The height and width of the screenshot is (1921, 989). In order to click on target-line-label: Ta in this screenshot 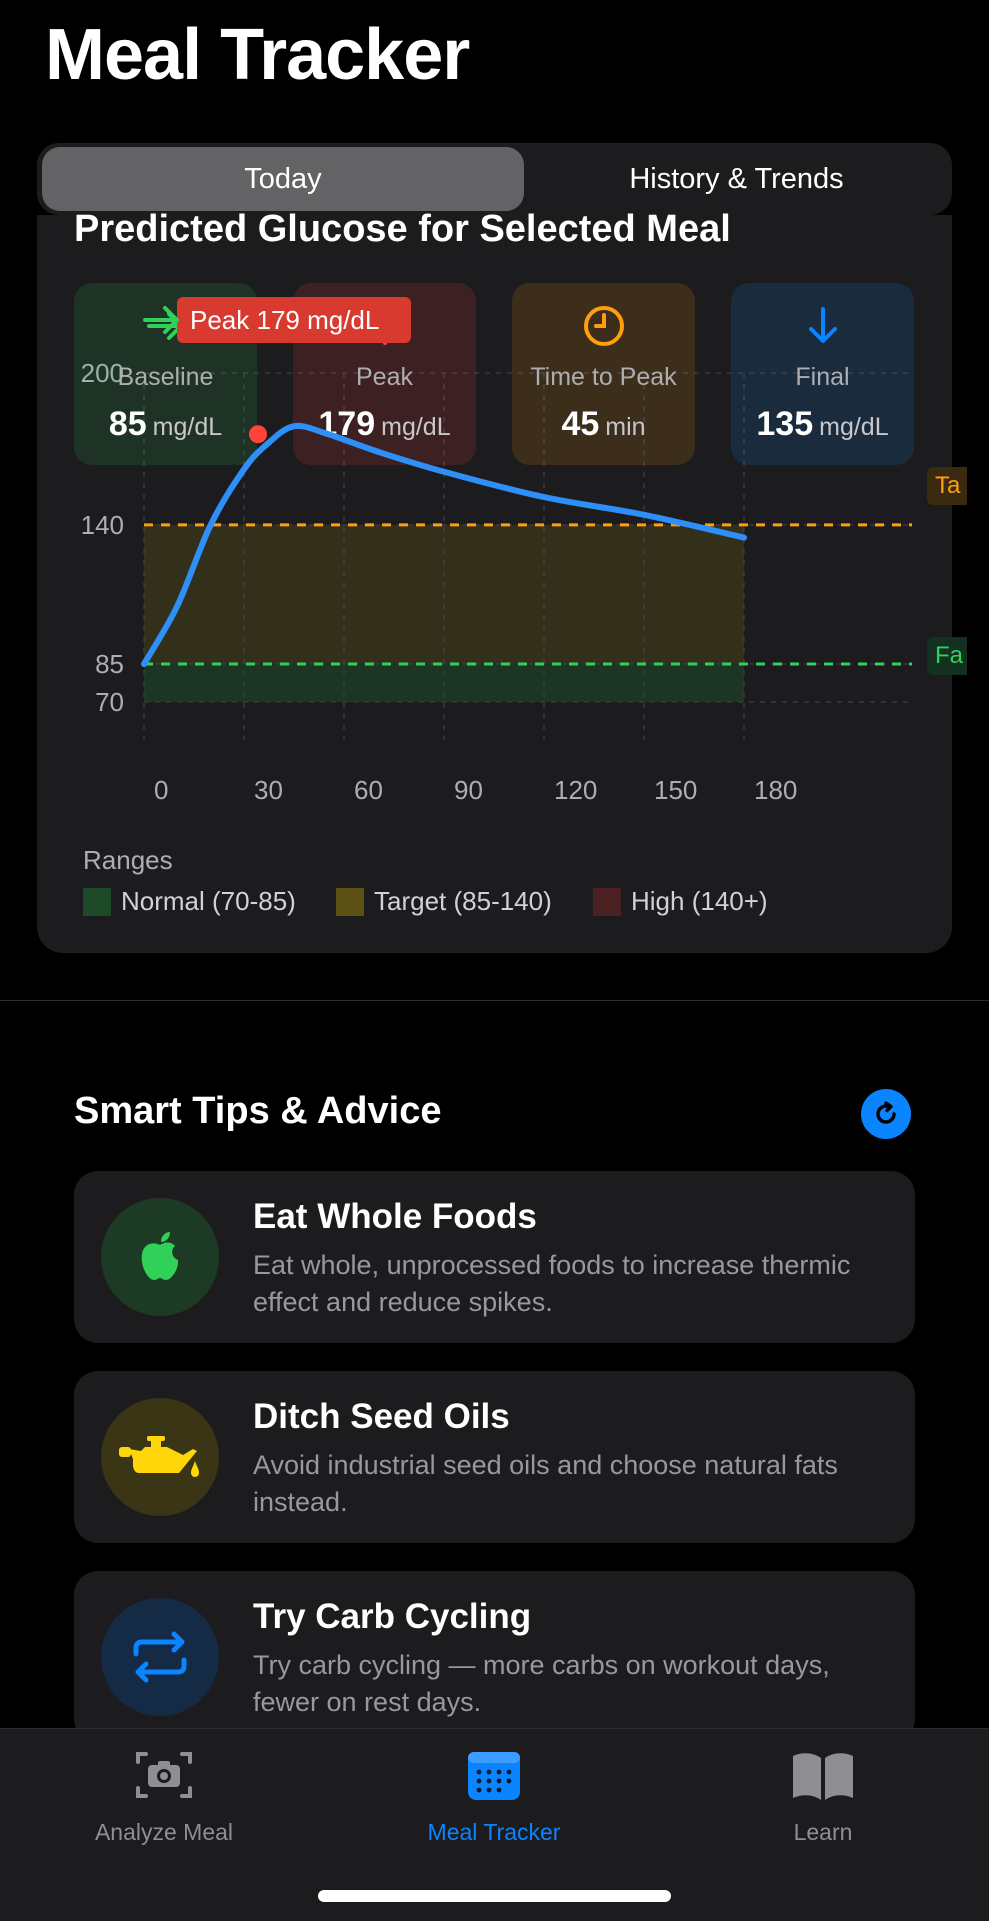, I will do `click(947, 486)`.